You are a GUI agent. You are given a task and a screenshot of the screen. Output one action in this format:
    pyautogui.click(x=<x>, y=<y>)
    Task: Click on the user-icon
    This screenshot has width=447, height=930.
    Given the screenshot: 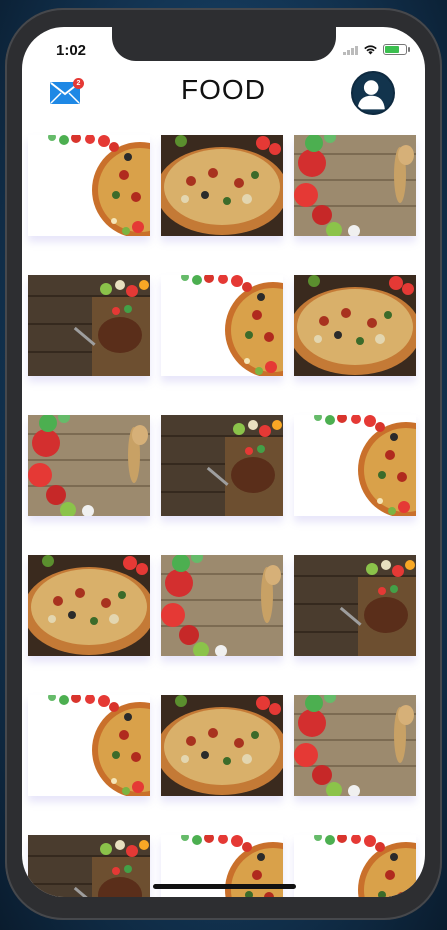 What is the action you would take?
    pyautogui.click(x=371, y=95)
    